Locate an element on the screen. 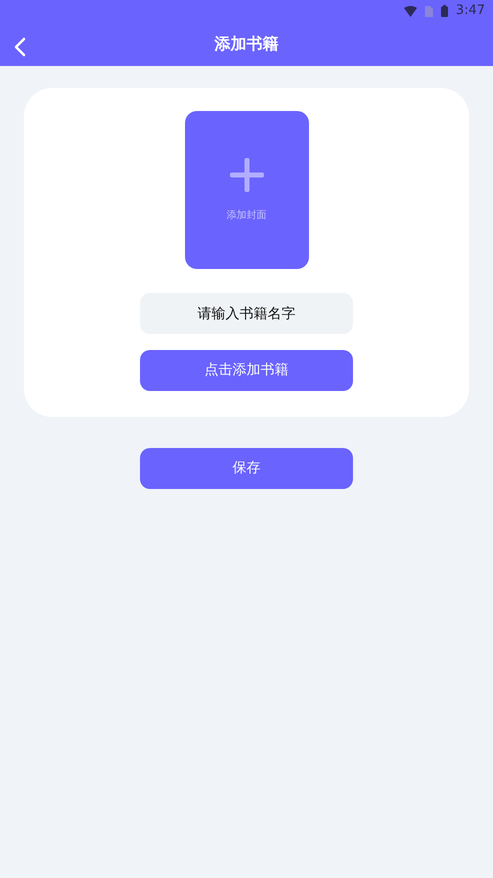  battery-icon is located at coordinates (444, 11).